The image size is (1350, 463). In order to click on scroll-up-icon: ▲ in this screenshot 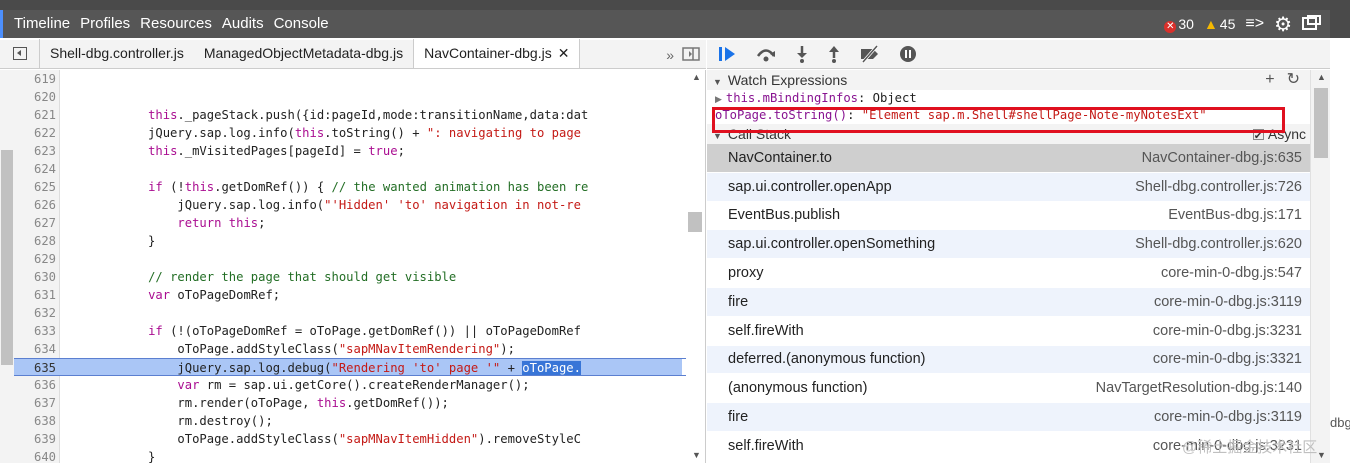, I will do `click(1321, 77)`.